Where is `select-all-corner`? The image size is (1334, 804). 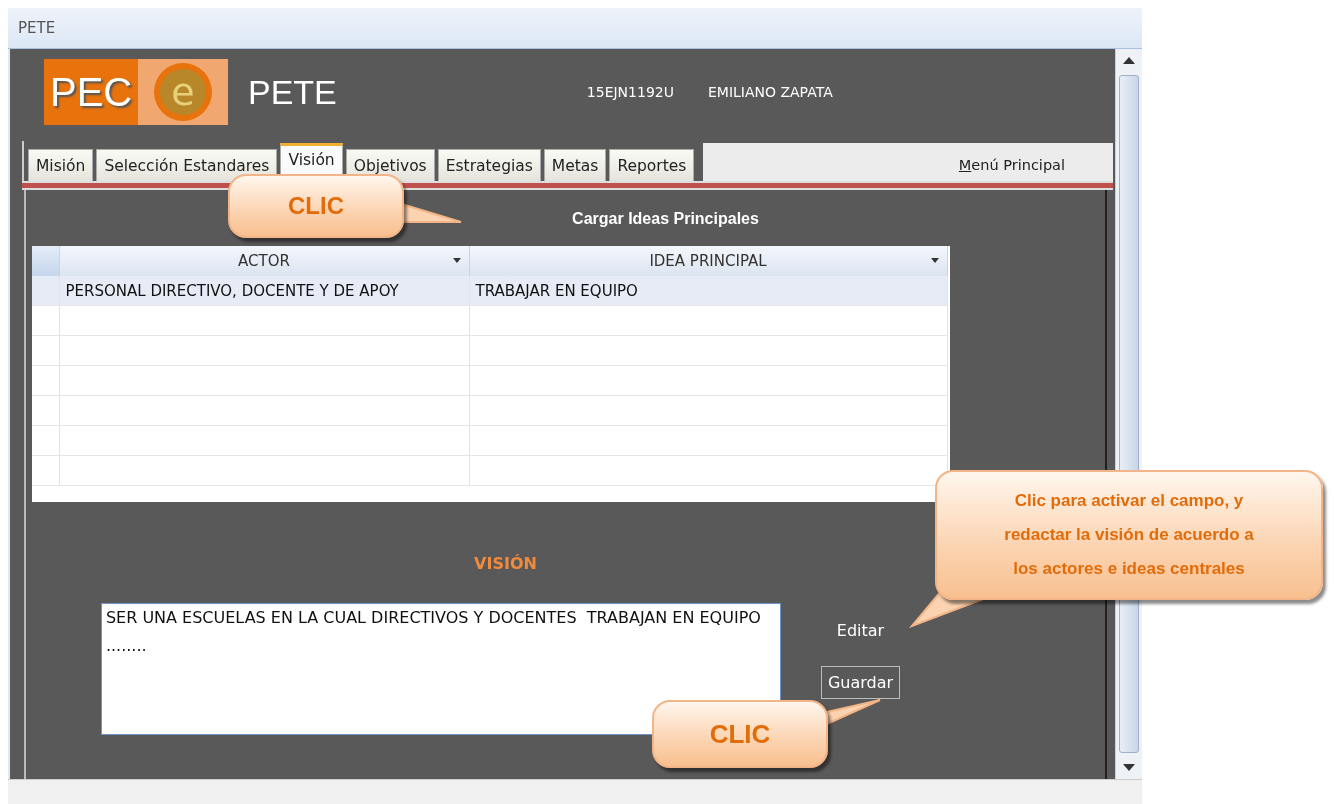
select-all-corner is located at coordinates (45, 261).